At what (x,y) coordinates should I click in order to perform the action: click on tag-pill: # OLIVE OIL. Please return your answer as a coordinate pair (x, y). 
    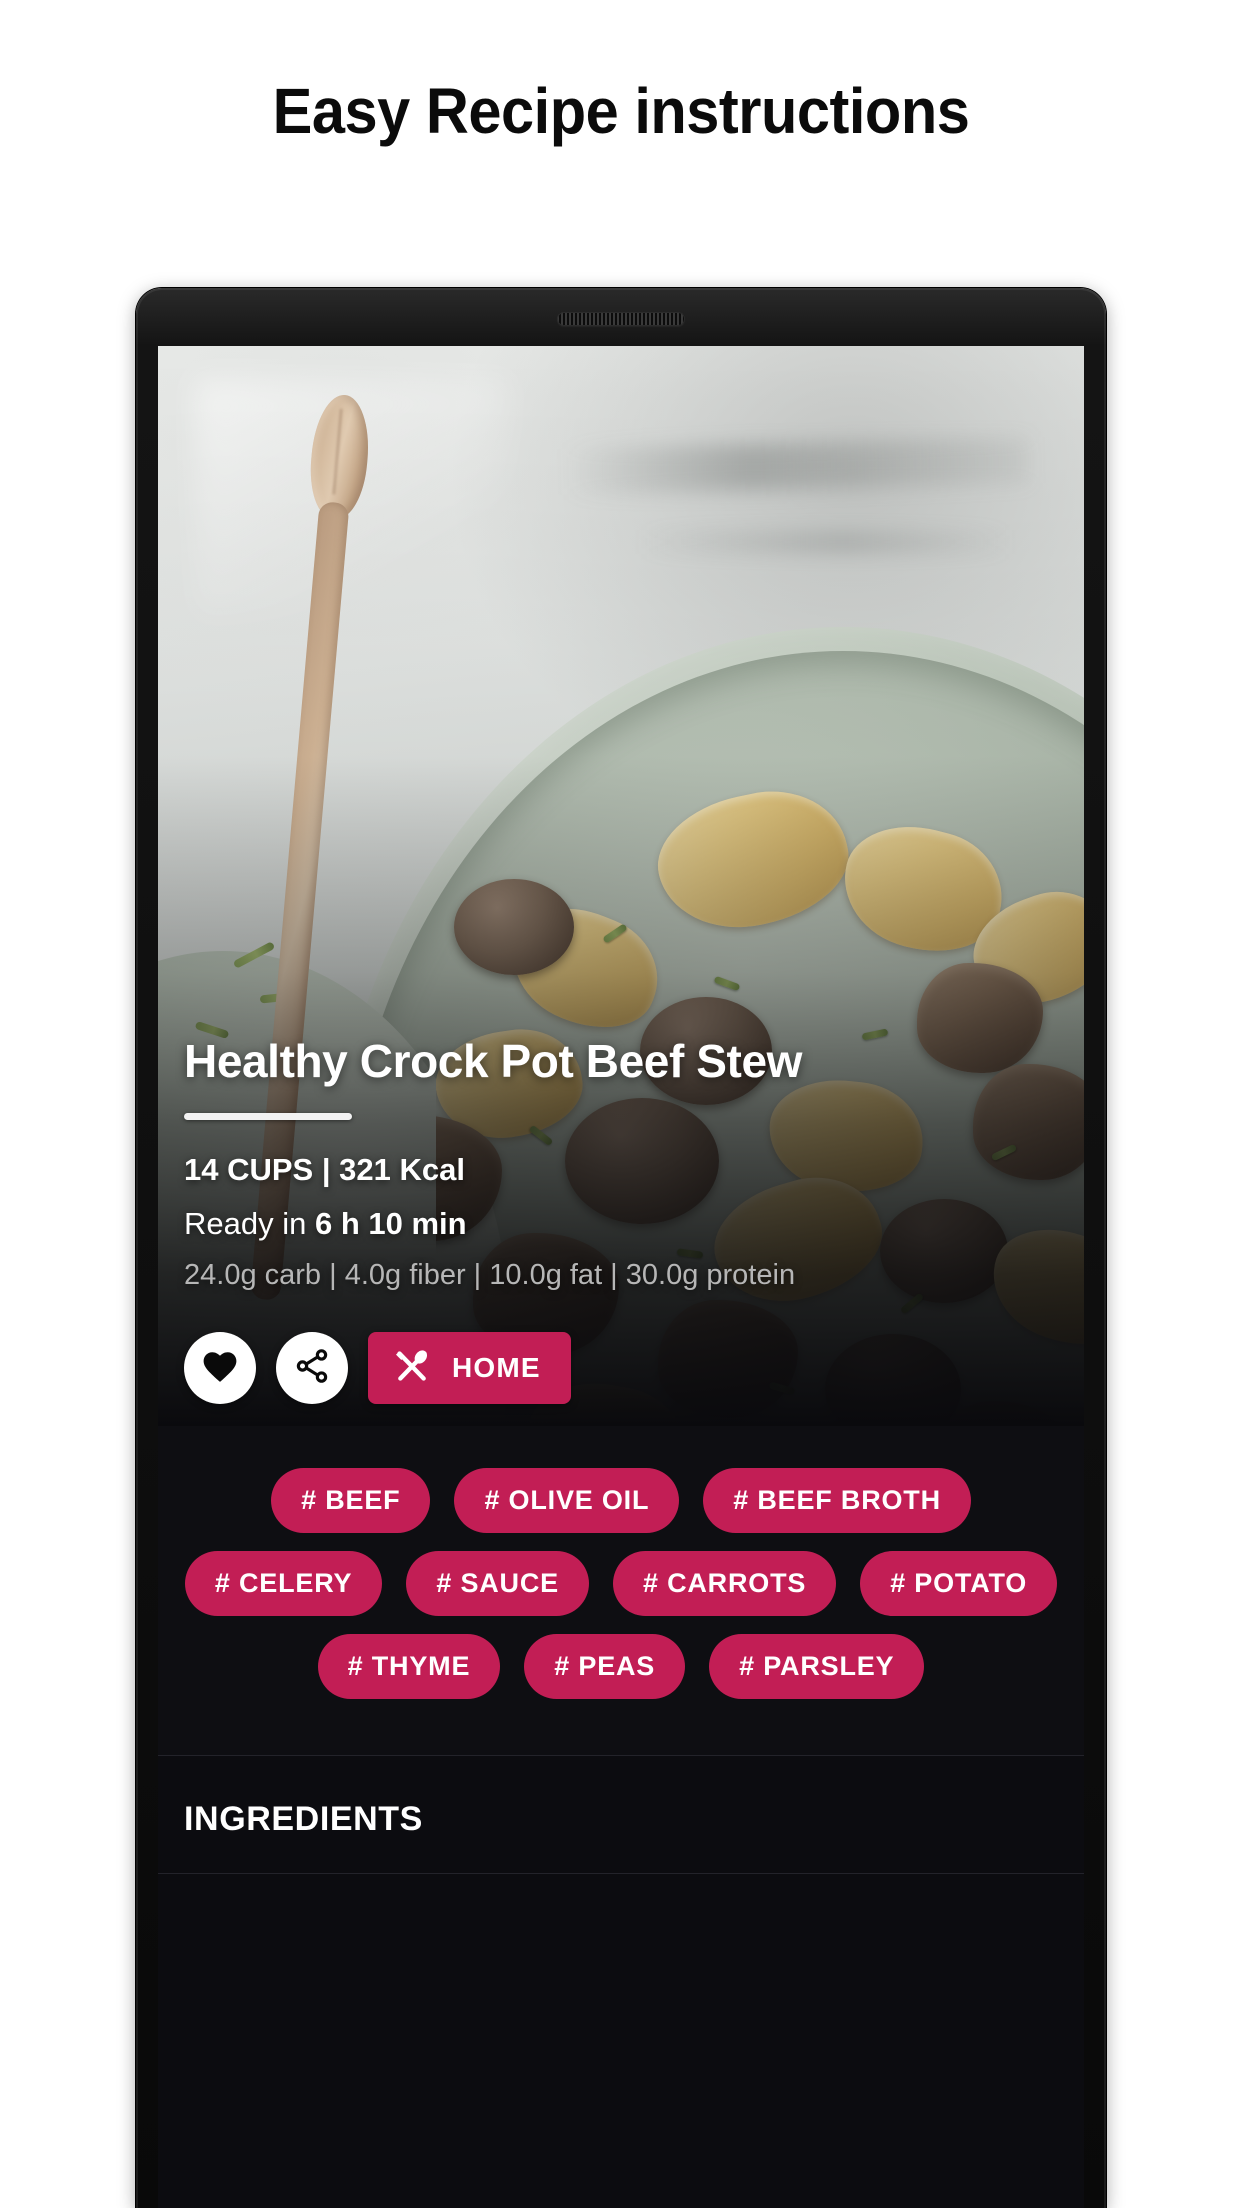
    Looking at the image, I should click on (567, 1500).